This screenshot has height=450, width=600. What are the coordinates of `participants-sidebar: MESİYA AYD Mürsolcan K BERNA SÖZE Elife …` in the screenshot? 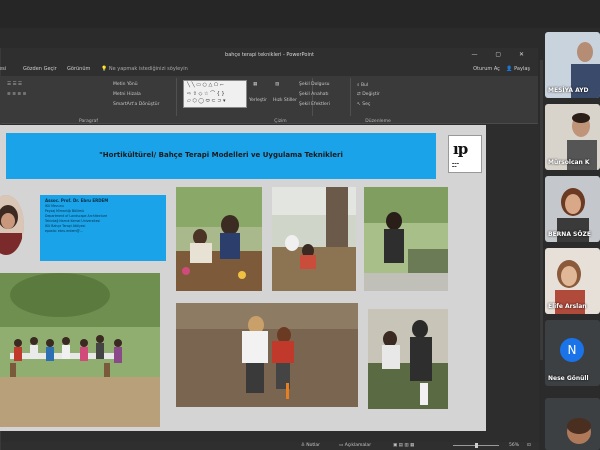 It's located at (572, 239).